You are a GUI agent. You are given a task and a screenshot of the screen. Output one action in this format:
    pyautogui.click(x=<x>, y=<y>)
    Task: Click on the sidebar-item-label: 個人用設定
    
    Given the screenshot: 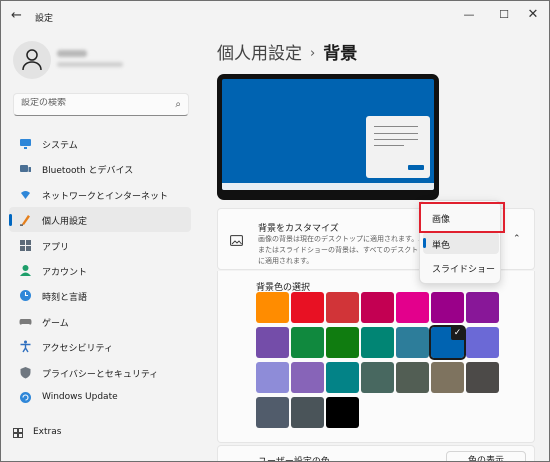 What is the action you would take?
    pyautogui.click(x=65, y=222)
    